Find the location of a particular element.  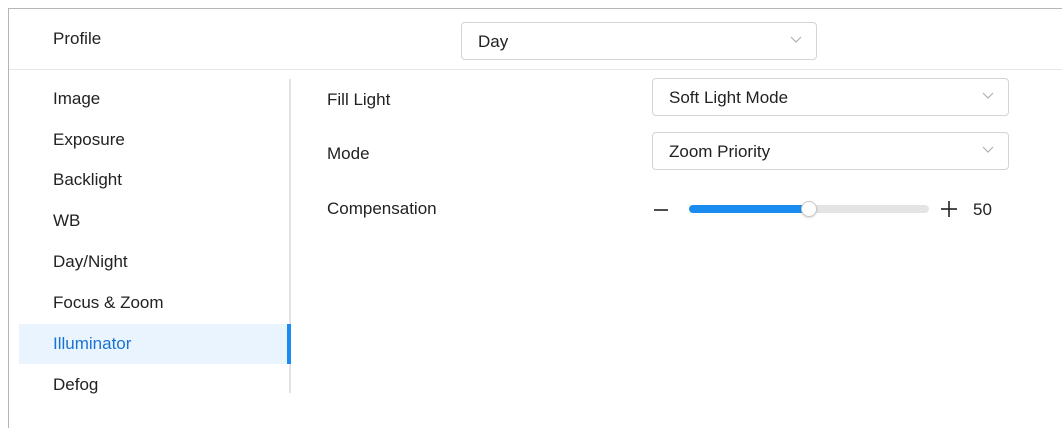

sidebar-item-label: Illuminator is located at coordinates (92, 343).